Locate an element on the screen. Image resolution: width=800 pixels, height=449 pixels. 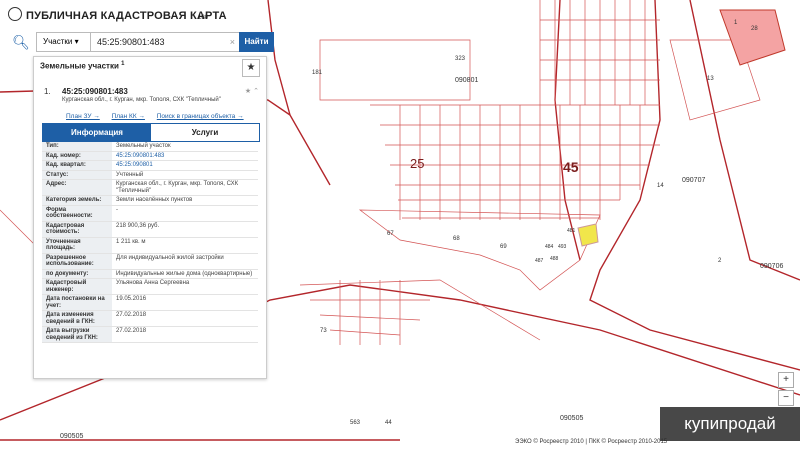
details-value: 45:25:090801:483 is located at coordinates (185, 156).